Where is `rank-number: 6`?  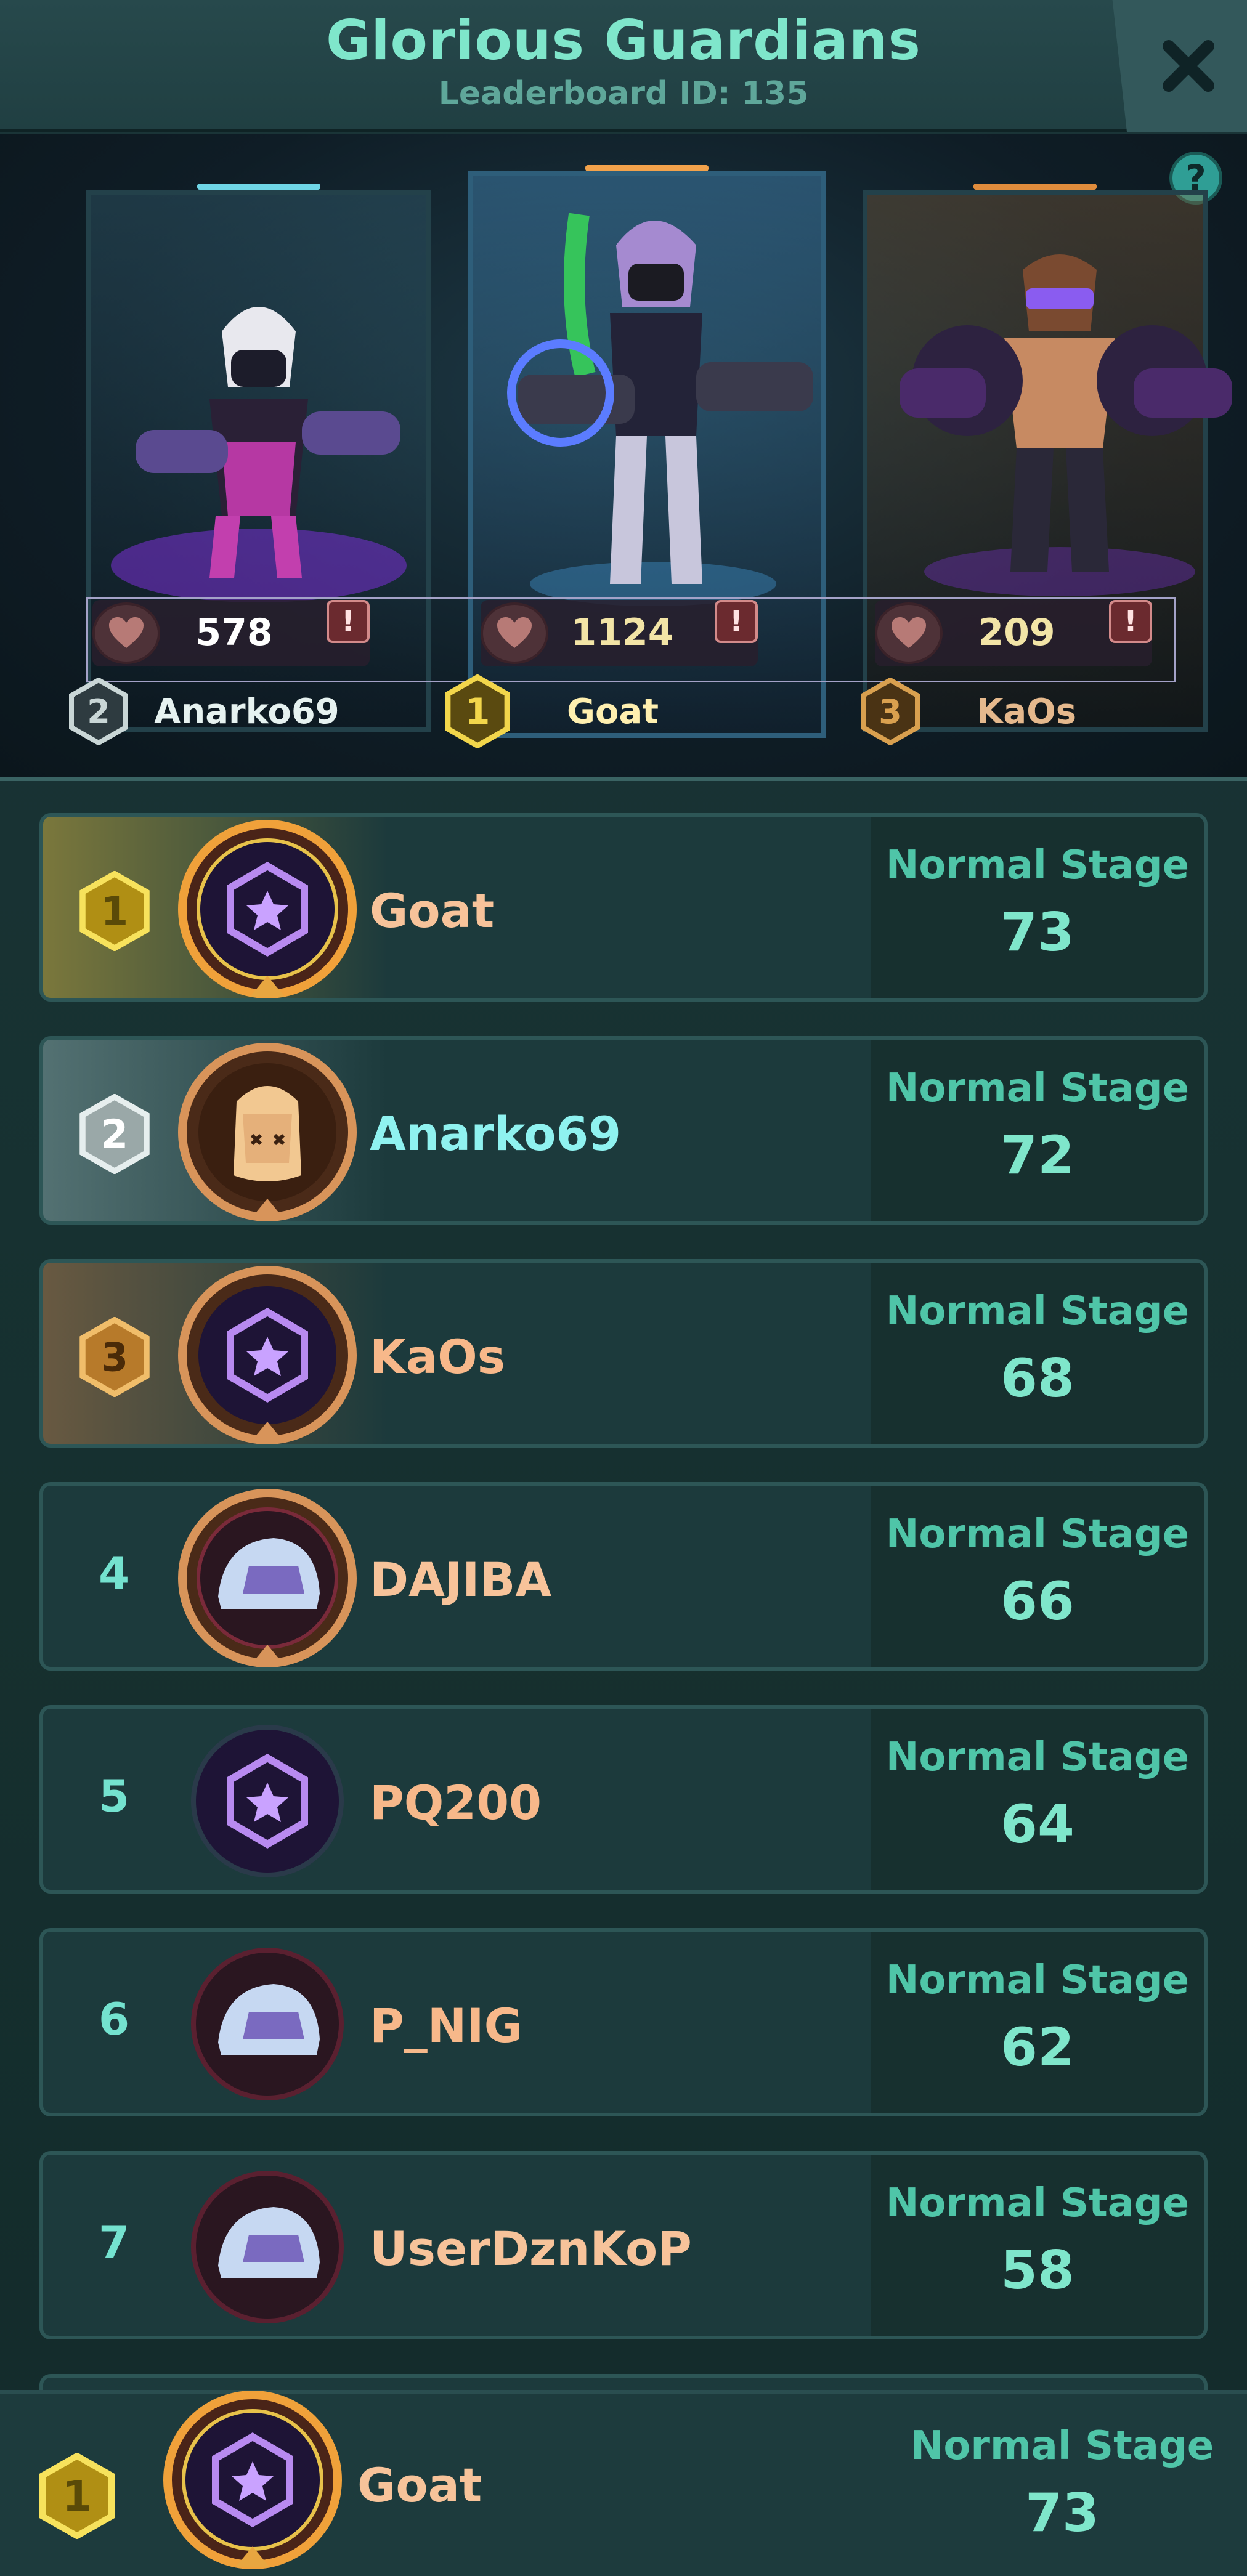 rank-number: 6 is located at coordinates (114, 2019).